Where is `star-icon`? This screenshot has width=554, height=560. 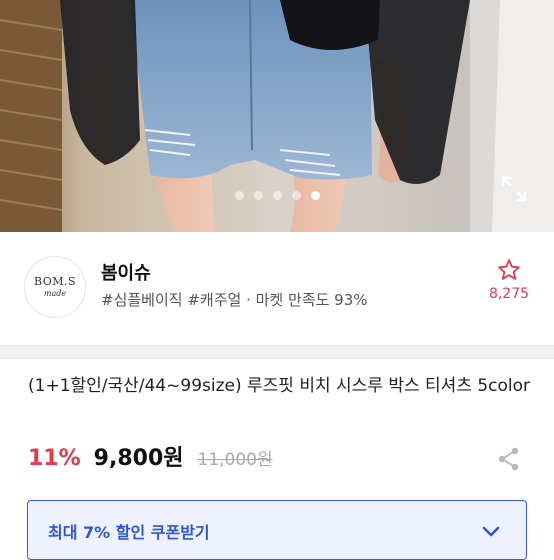
star-icon is located at coordinates (509, 269).